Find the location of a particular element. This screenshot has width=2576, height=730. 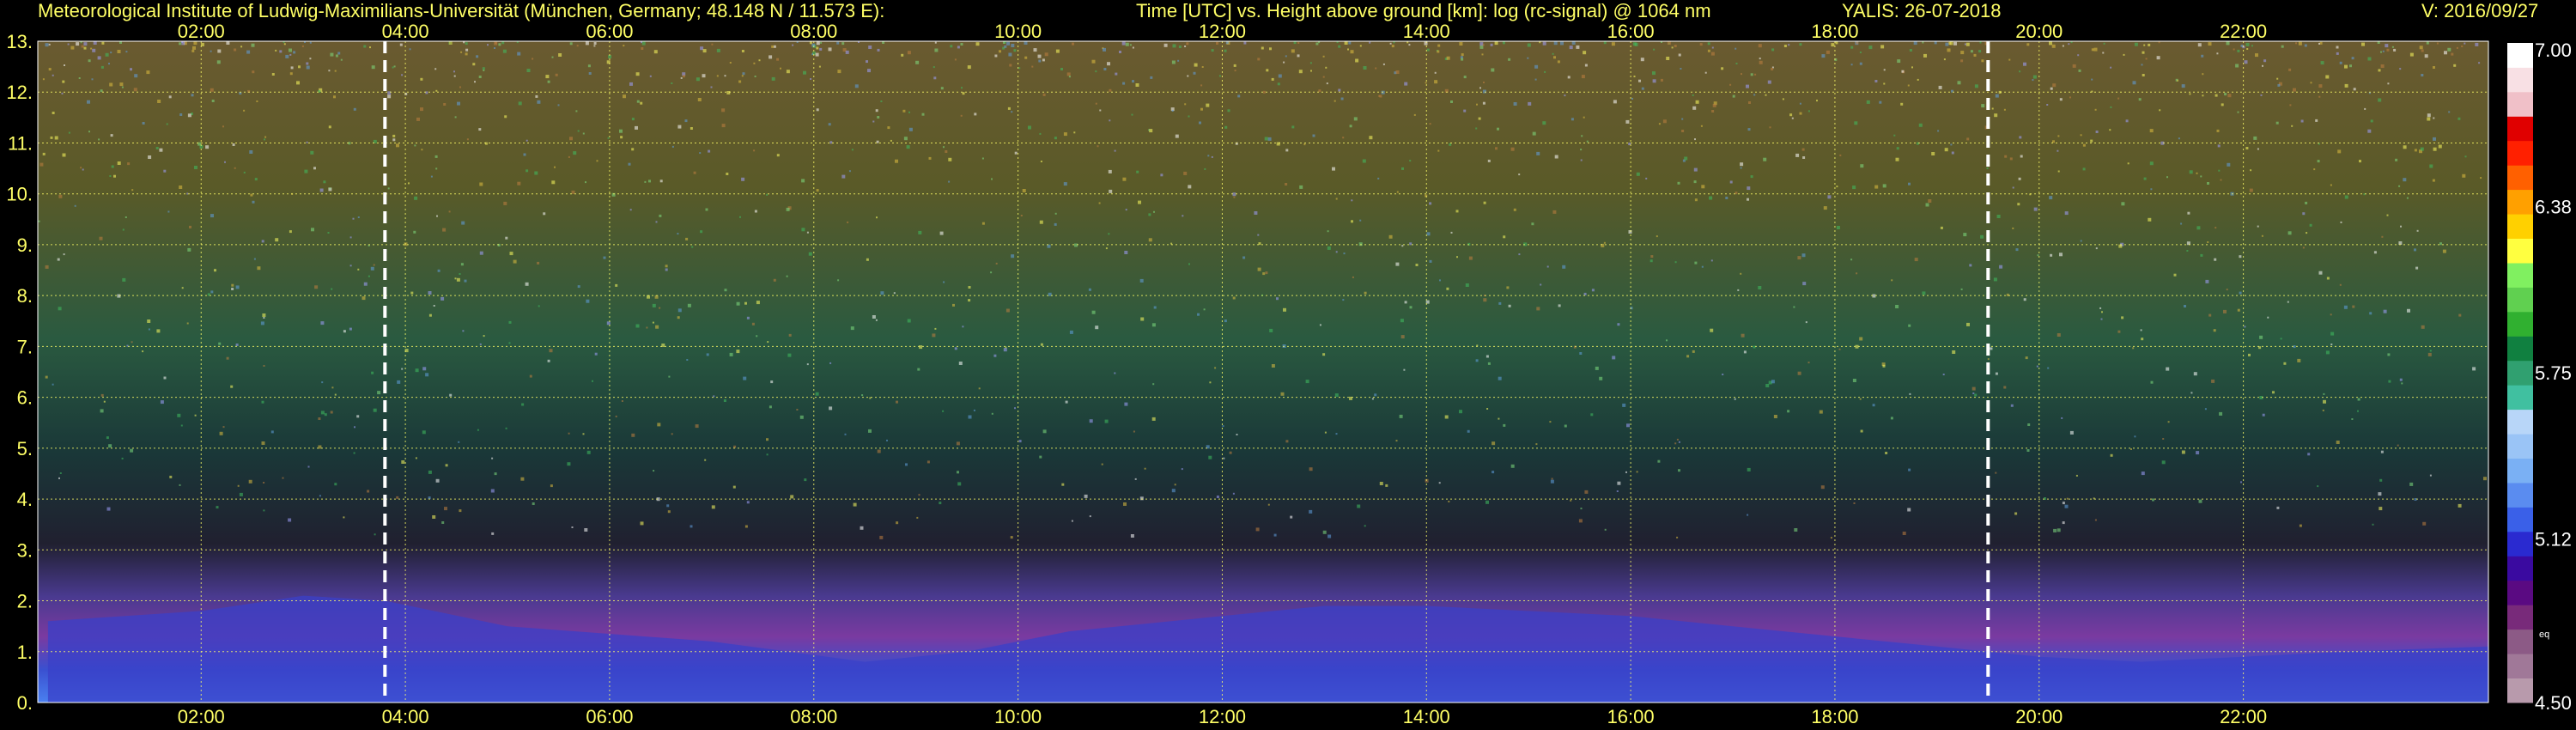

x-tick-label-top: 10:00 is located at coordinates (1018, 31).